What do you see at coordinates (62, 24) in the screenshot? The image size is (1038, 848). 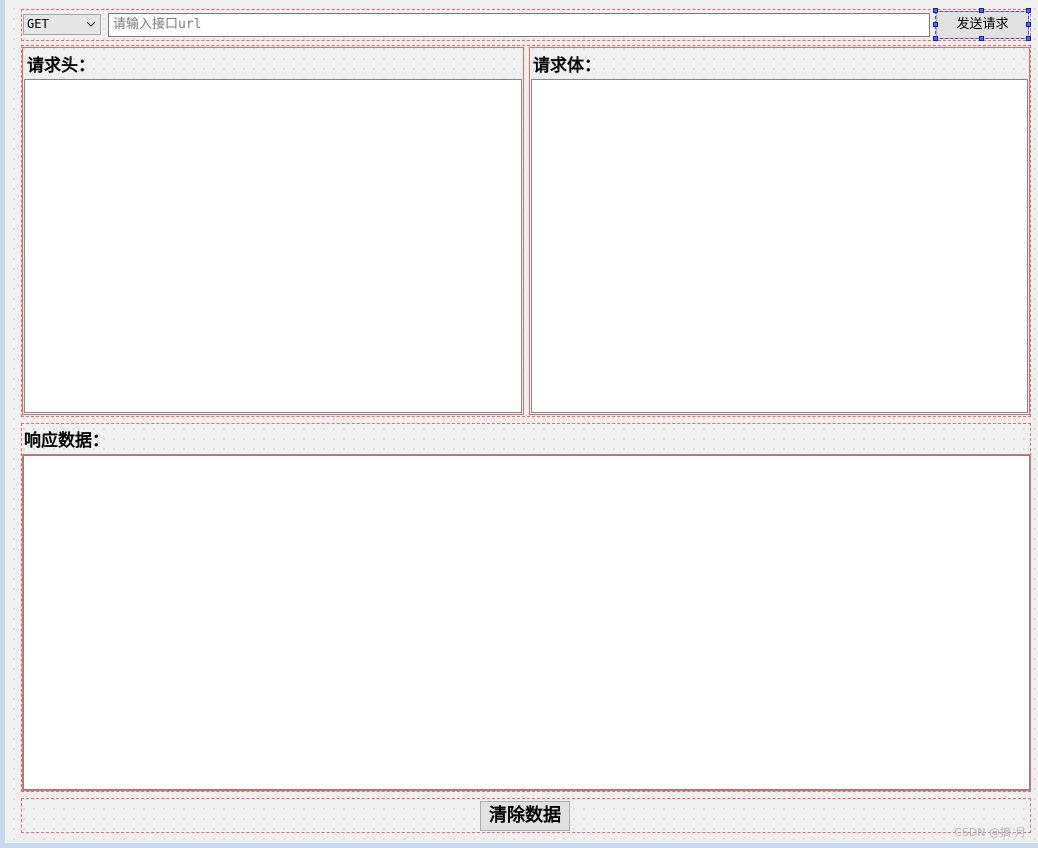 I see `method-select: GET` at bounding box center [62, 24].